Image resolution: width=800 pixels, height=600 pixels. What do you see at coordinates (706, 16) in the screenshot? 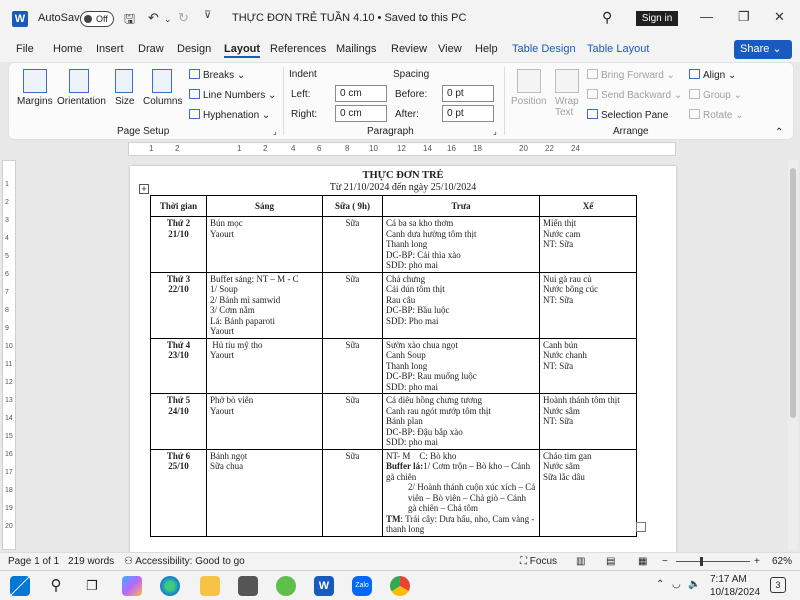
I see `minimize-icon: —` at bounding box center [706, 16].